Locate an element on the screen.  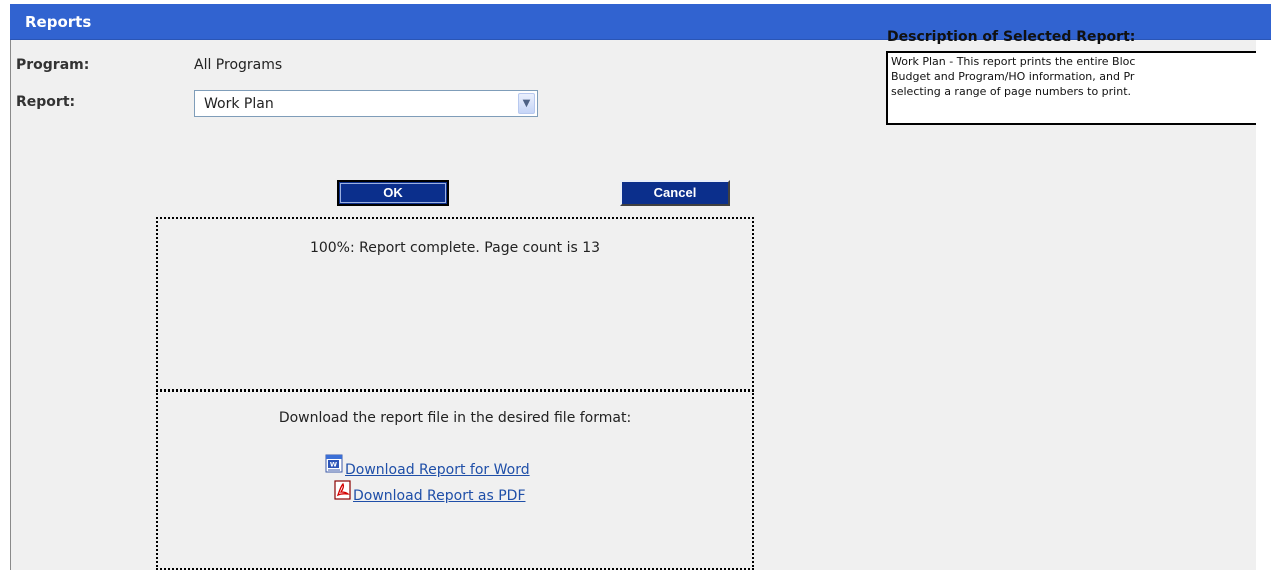
word-doc-icon: W is located at coordinates (335, 466).